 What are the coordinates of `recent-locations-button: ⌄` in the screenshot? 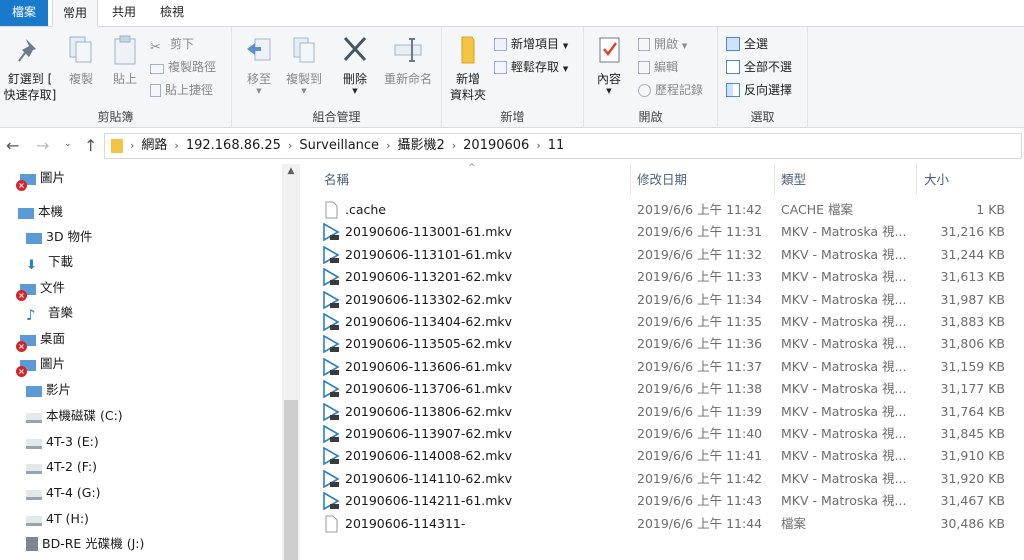 It's located at (68, 144).